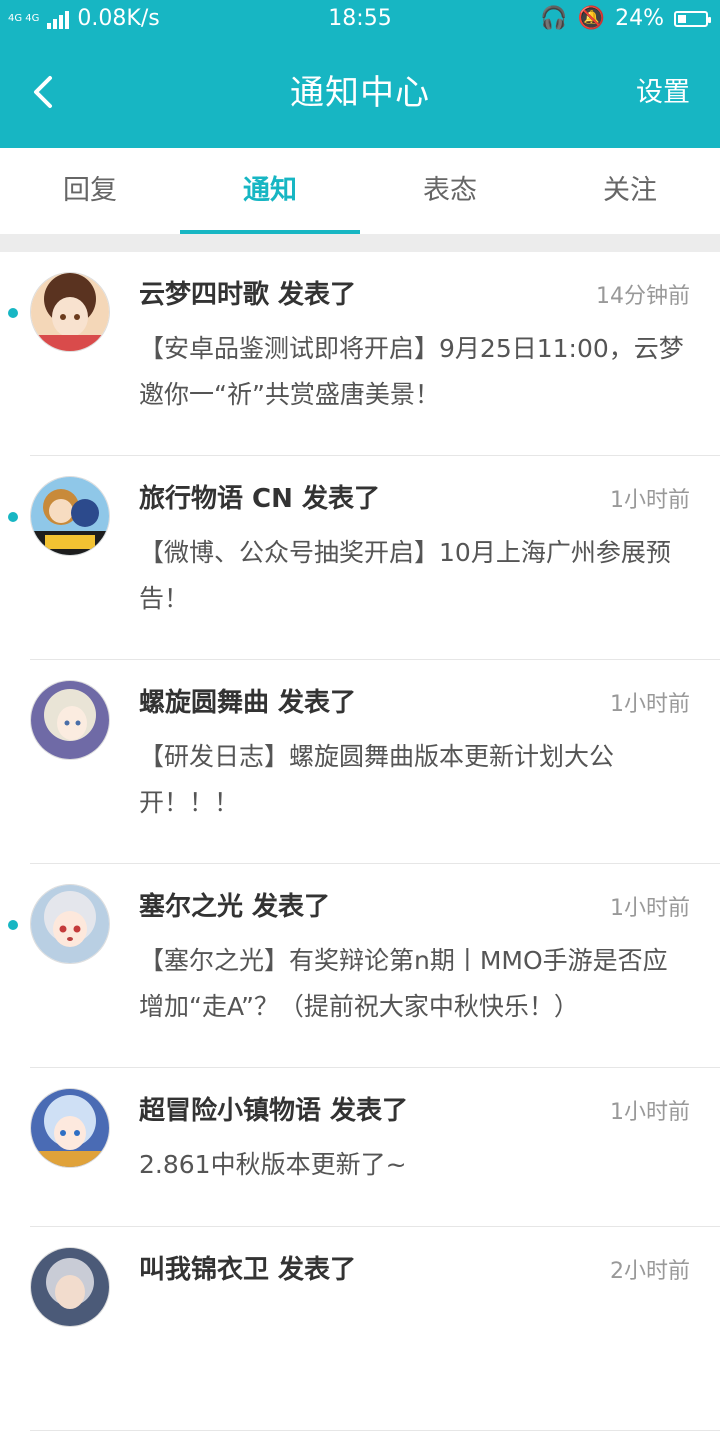  I want to click on list-item: 螺旋圆舞曲 发表了 1小时前 【研发日志】螺旋圆舞曲版本更新计划大公开！！！, so click(375, 762).